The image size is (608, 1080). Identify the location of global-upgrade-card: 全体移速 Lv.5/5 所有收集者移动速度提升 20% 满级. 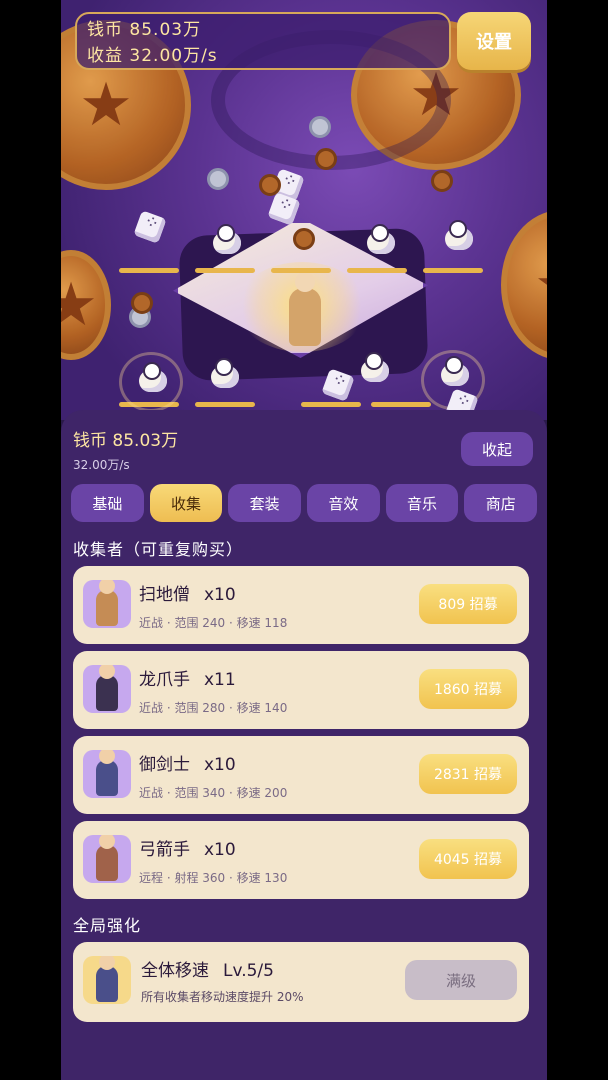
(301, 982).